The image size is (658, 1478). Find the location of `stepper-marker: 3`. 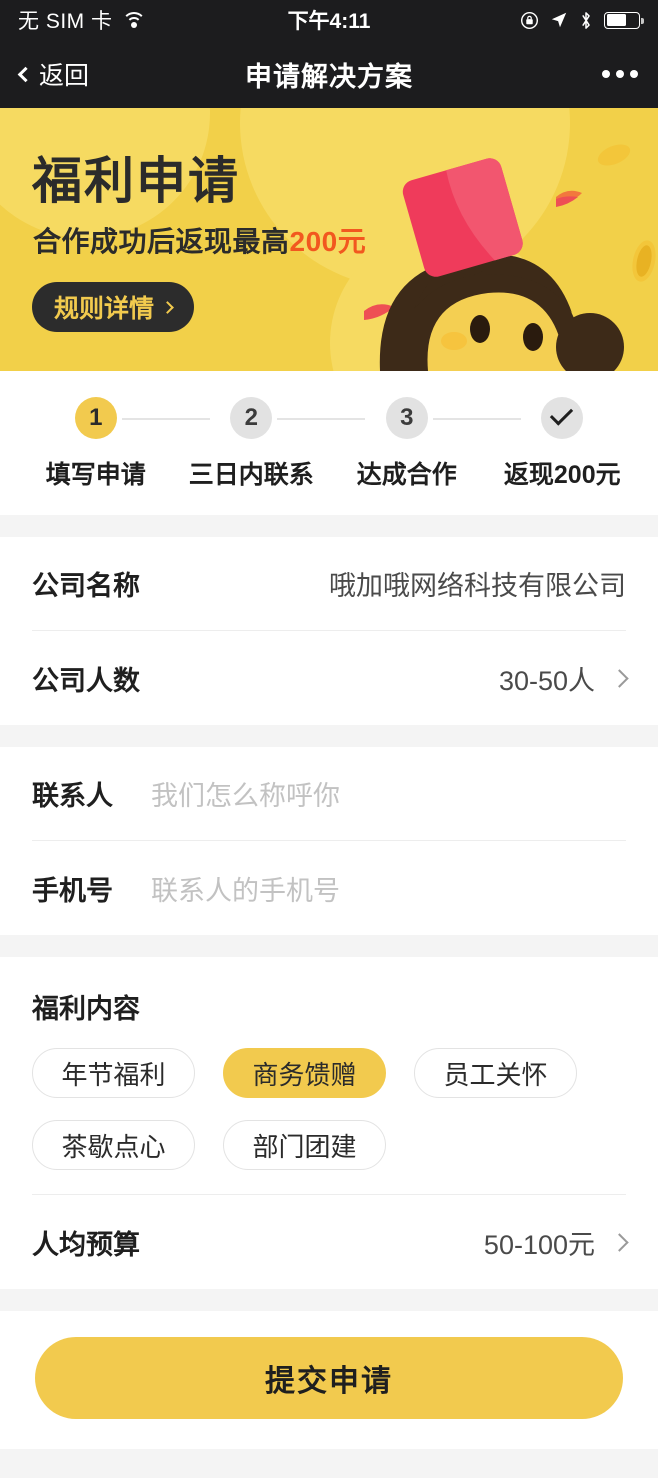

stepper-marker: 3 is located at coordinates (406, 418).